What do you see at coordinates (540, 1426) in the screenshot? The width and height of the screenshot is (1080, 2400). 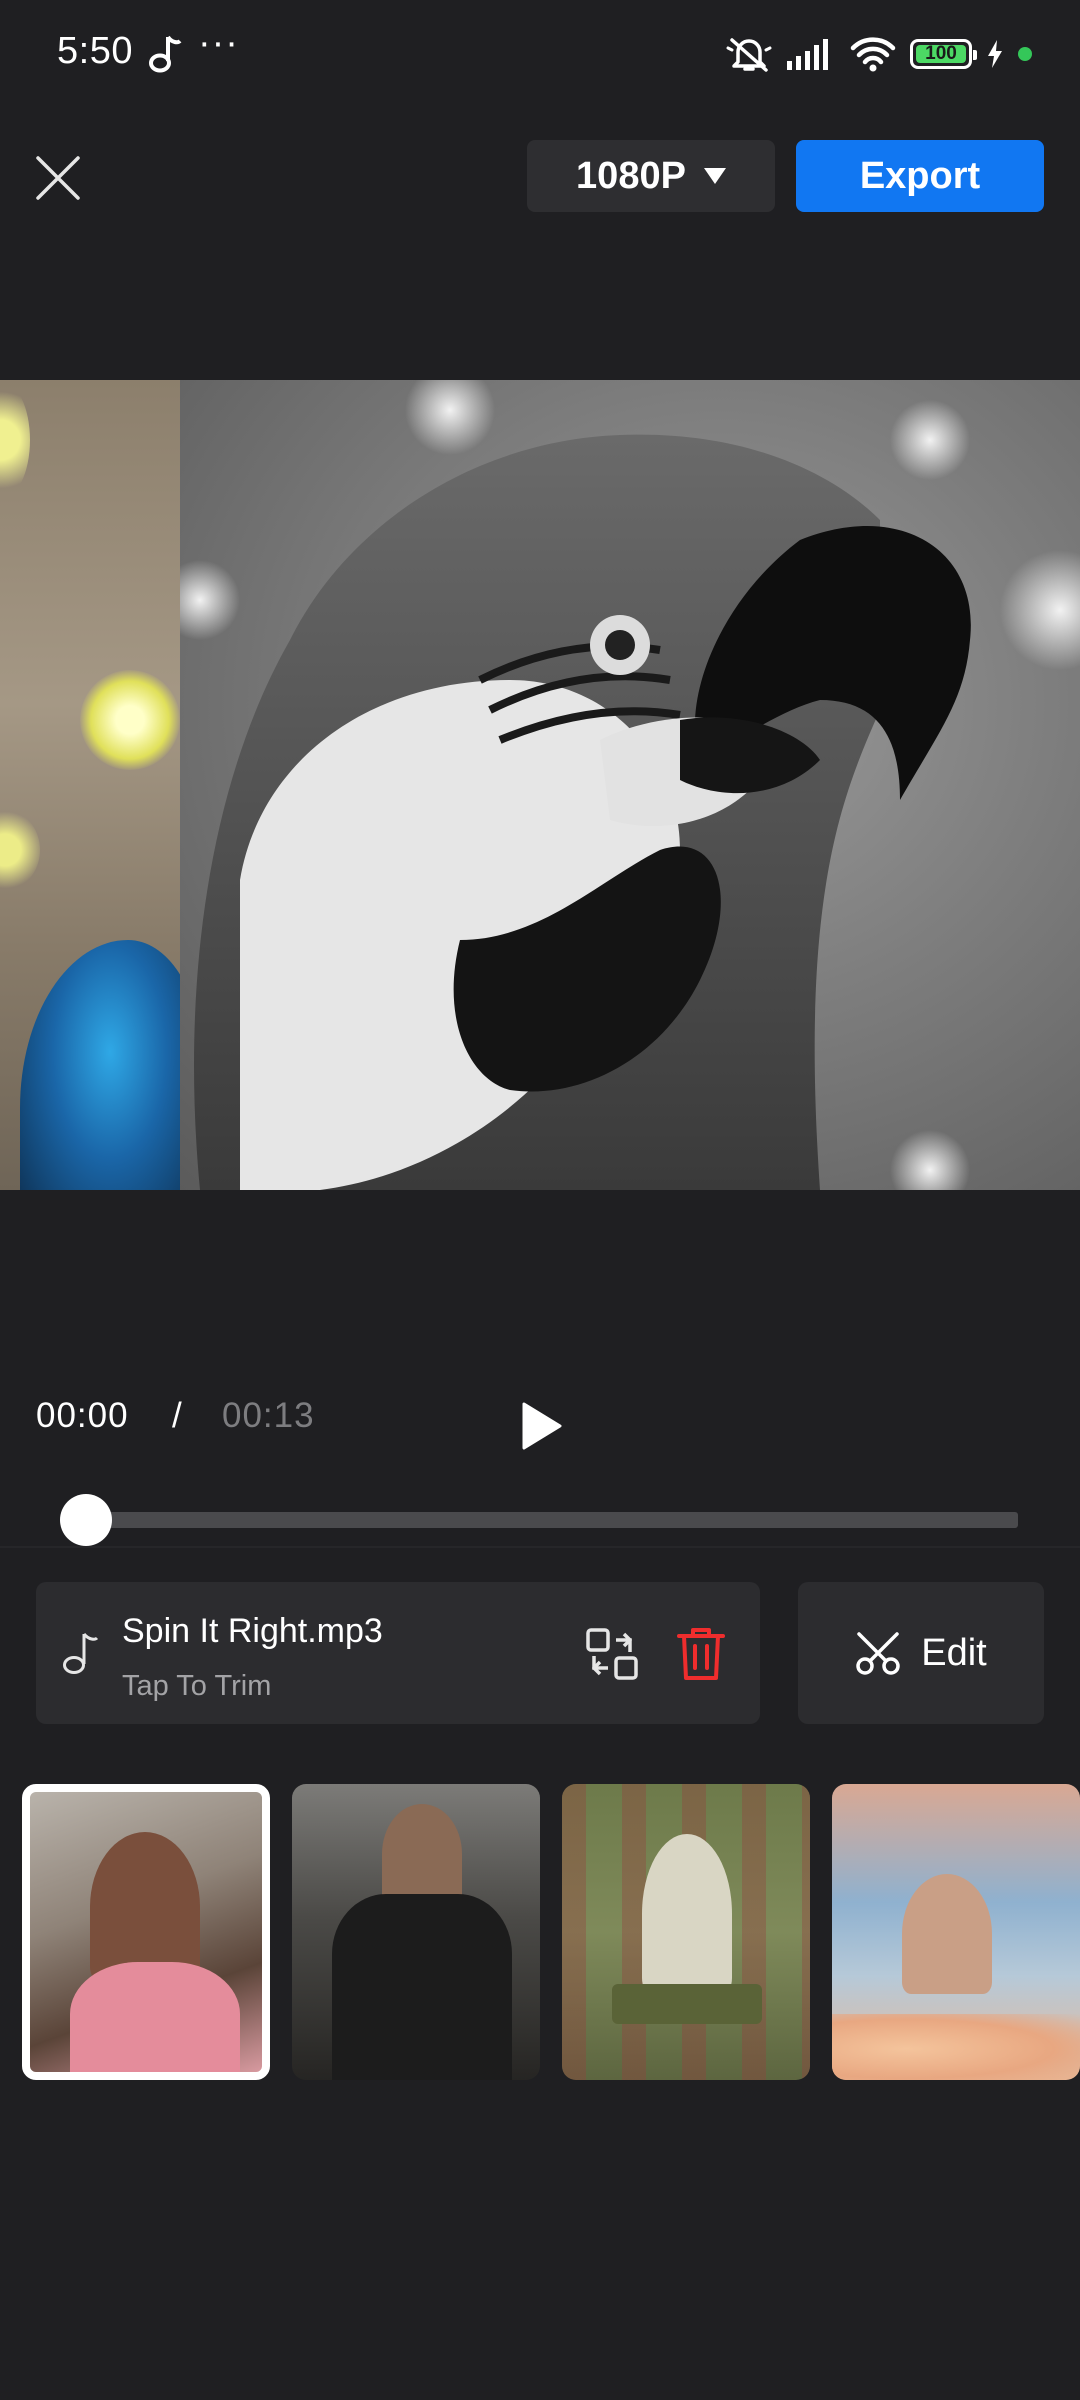 I see `play-button` at bounding box center [540, 1426].